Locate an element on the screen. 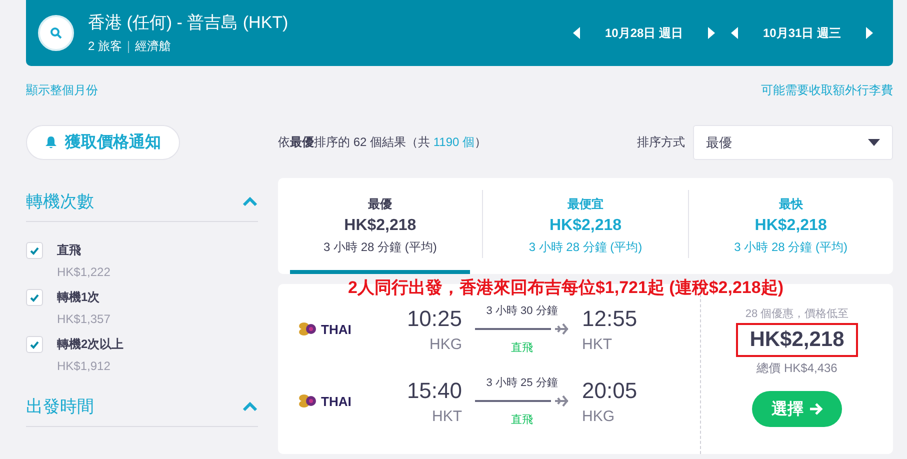 Image resolution: width=907 pixels, height=459 pixels. filter-title: 轉機次數 is located at coordinates (60, 202).